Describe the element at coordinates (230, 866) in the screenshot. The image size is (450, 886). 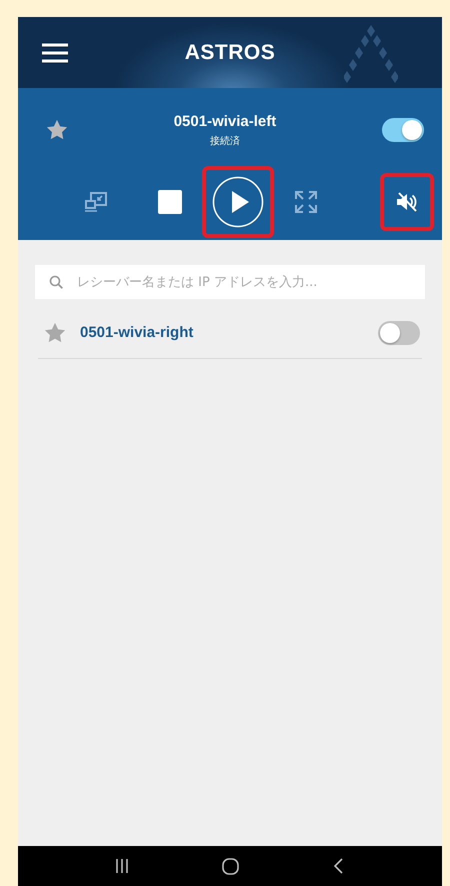
I see `home-icon` at that location.